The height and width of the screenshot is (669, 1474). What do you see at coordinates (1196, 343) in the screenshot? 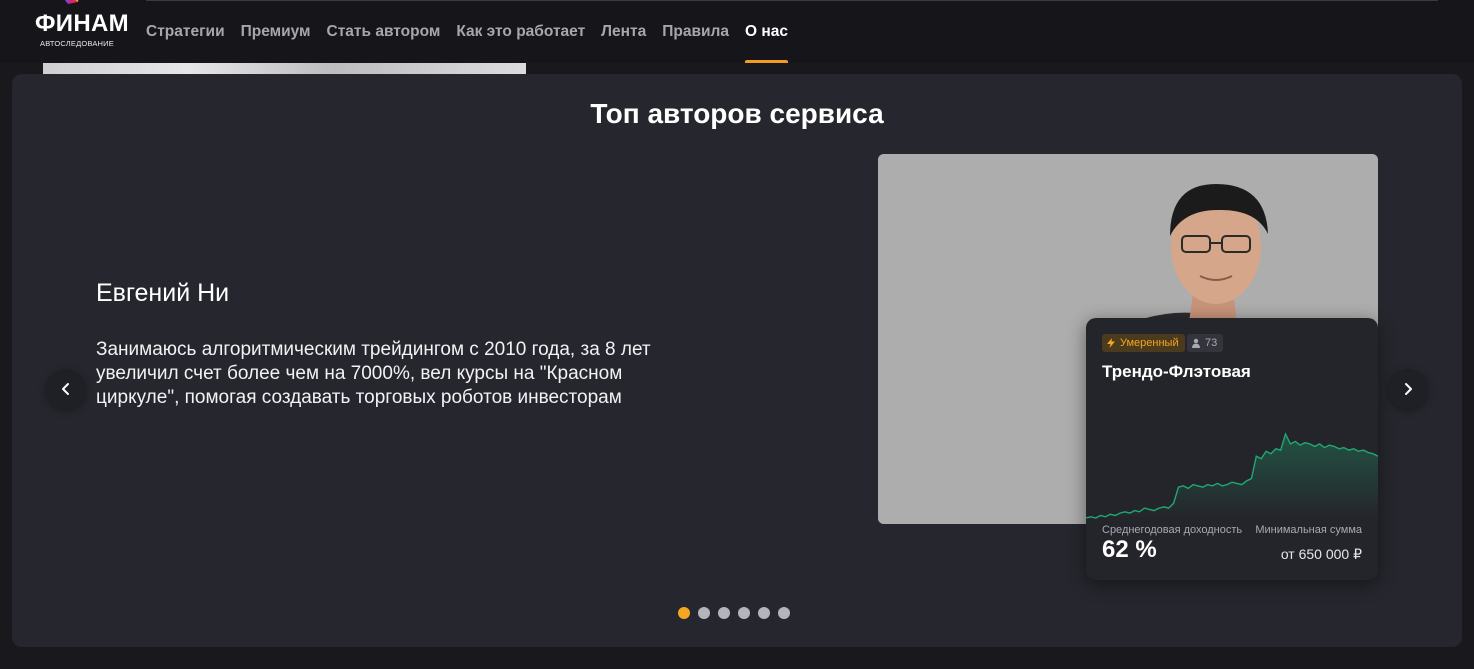
I see `user-icon` at bounding box center [1196, 343].